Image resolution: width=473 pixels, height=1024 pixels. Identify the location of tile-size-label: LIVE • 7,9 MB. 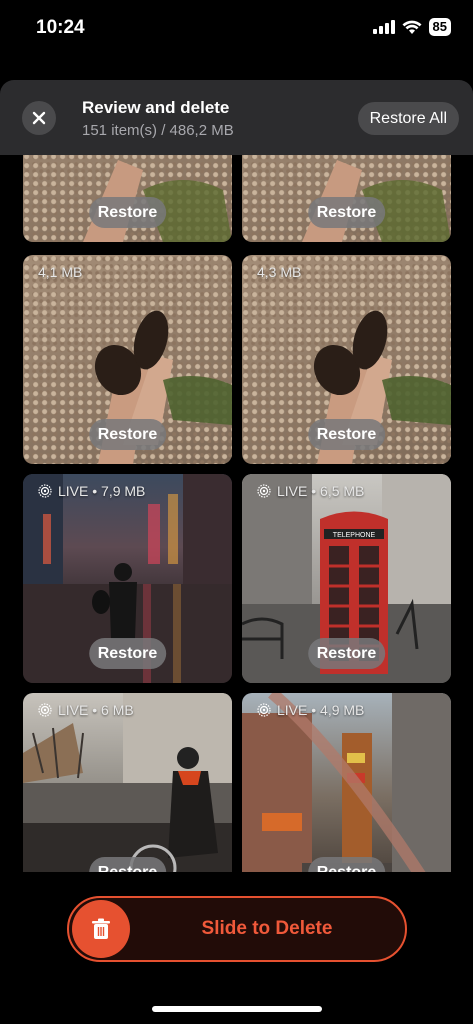
(91, 491).